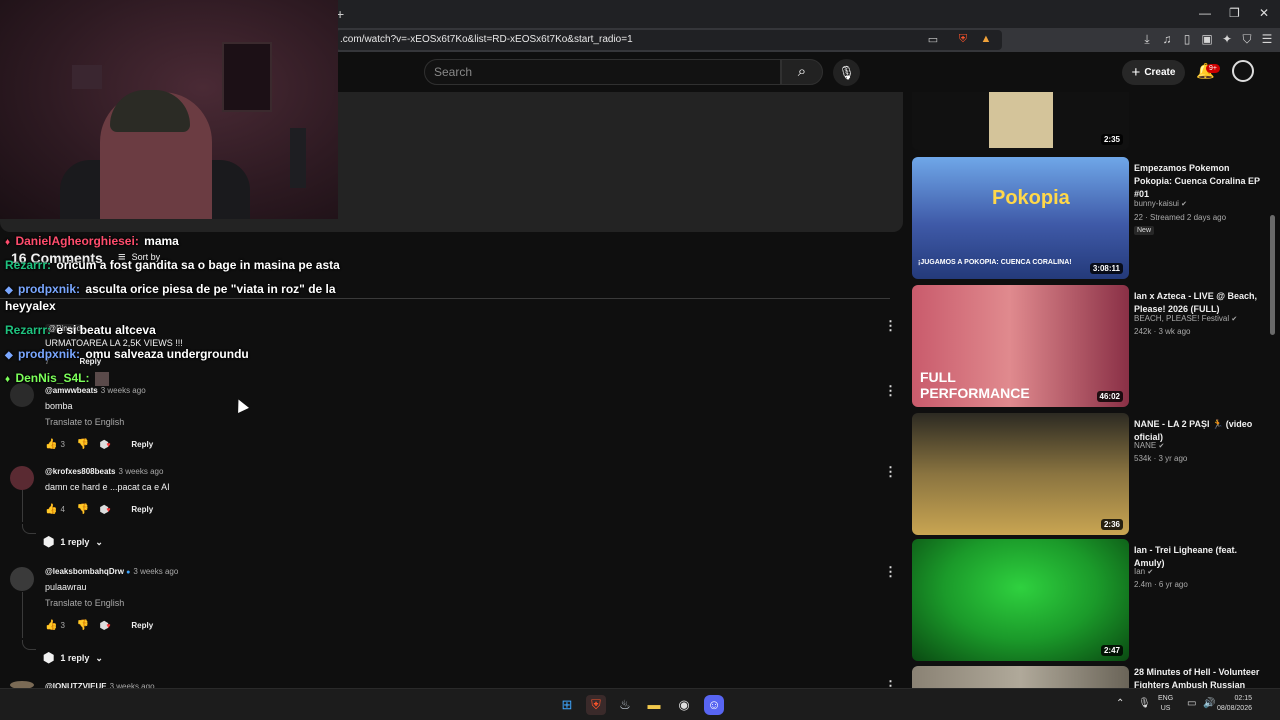  I want to click on vpn-icon: ⛉, so click(1247, 40).